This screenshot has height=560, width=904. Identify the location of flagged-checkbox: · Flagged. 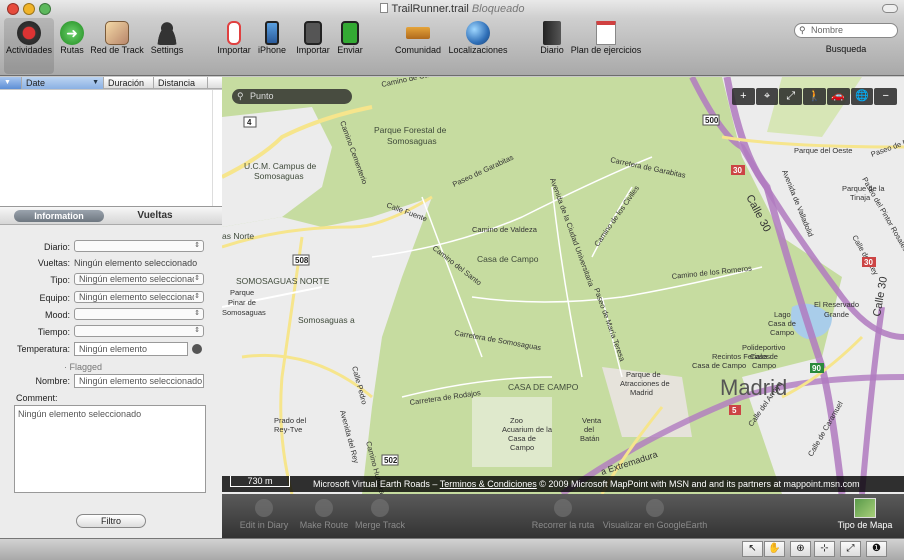
(83, 367).